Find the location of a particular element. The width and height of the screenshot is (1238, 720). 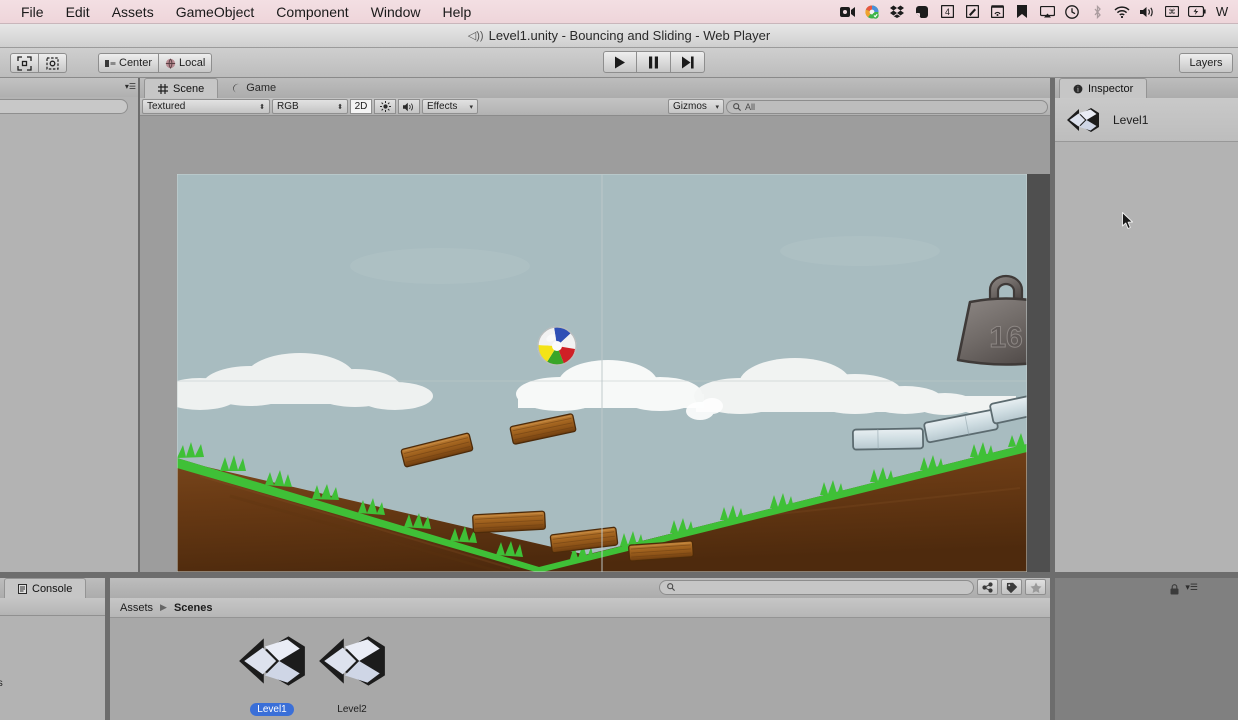

calendar-icon: 4 is located at coordinates (947, 12).